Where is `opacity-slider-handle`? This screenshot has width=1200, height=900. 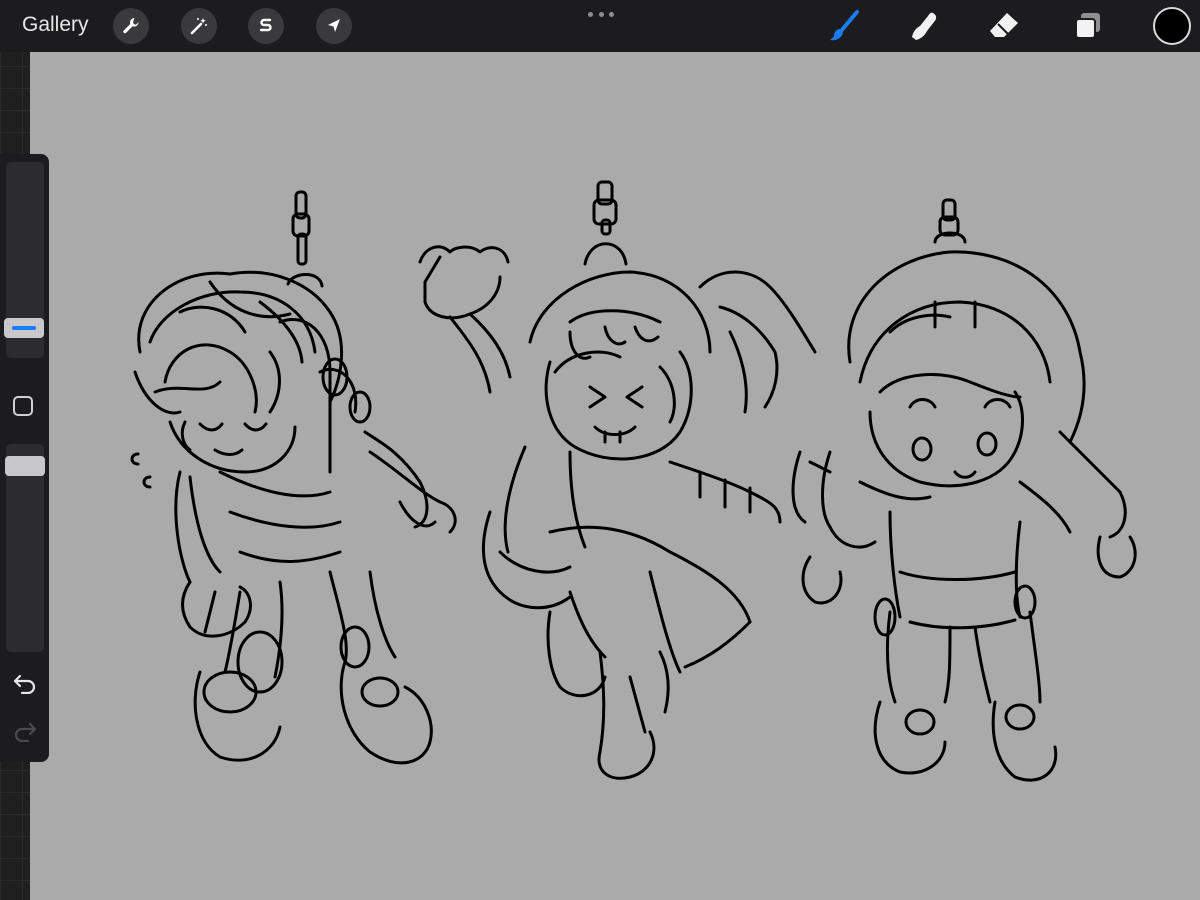 opacity-slider-handle is located at coordinates (25, 466).